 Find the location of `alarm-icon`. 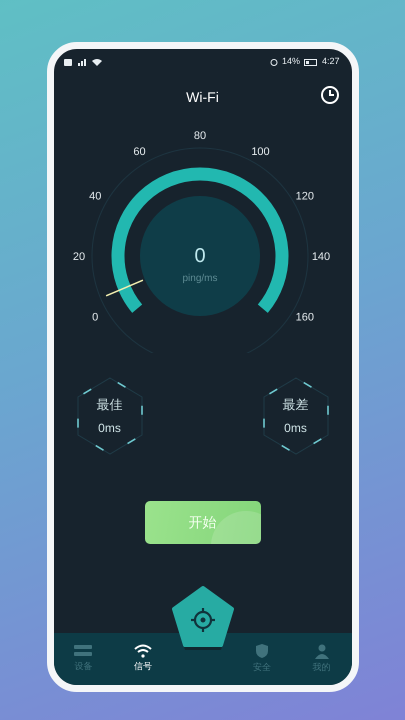

alarm-icon is located at coordinates (274, 62).